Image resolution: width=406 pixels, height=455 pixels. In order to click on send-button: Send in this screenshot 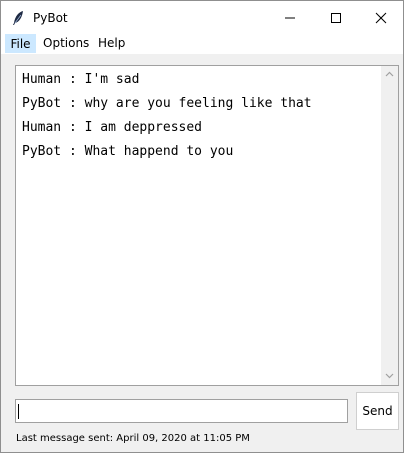, I will do `click(377, 411)`.